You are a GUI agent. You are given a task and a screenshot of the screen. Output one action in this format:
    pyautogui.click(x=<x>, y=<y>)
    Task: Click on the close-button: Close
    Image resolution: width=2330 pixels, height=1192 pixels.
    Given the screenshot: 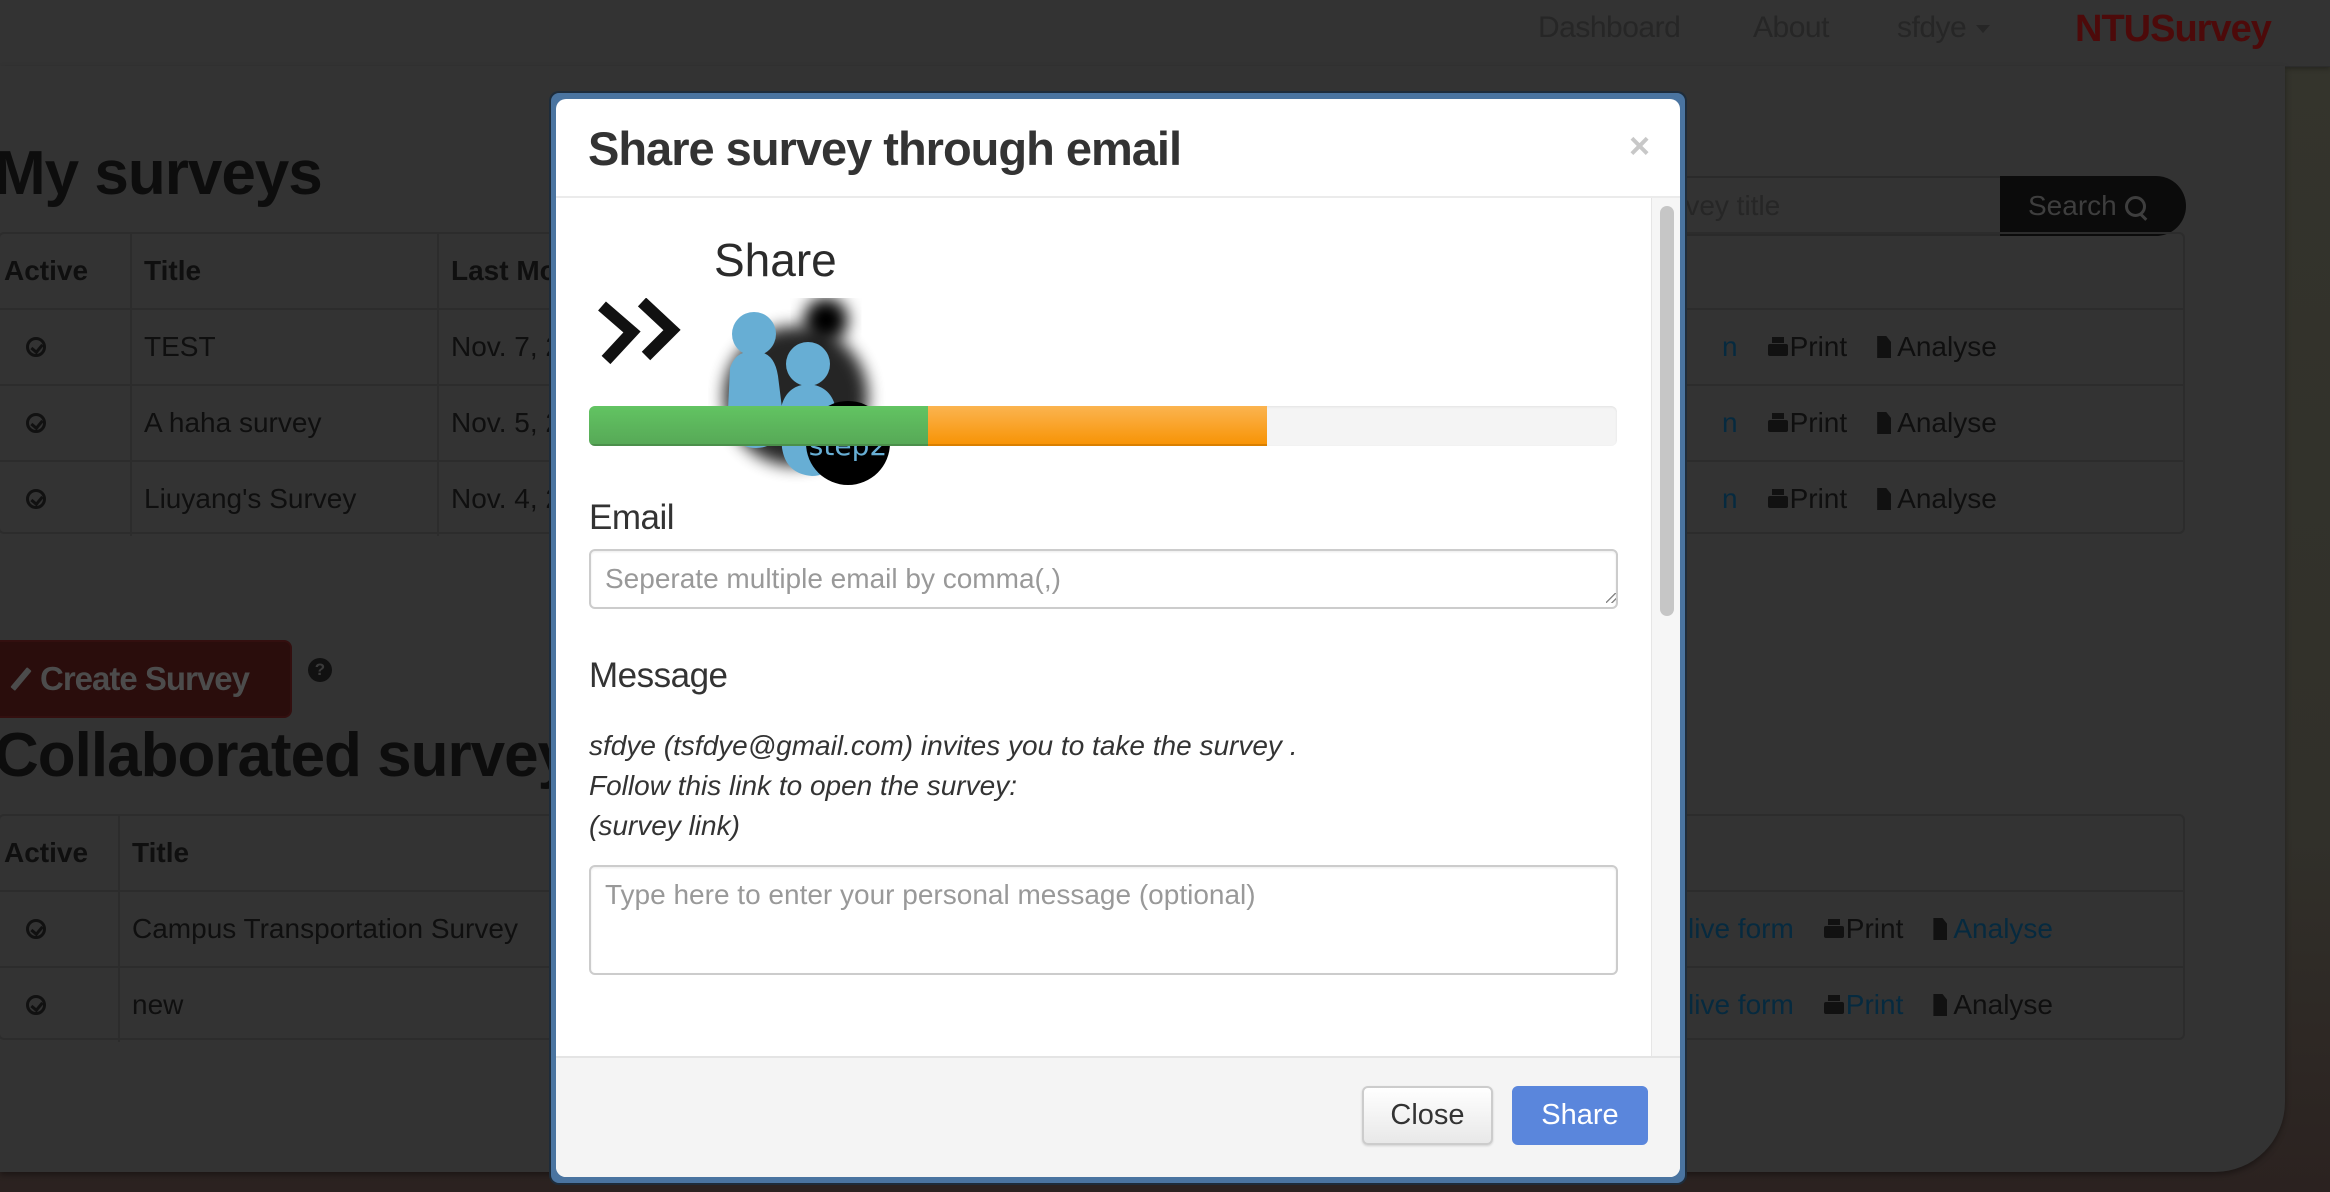 What is the action you would take?
    pyautogui.click(x=1427, y=1115)
    